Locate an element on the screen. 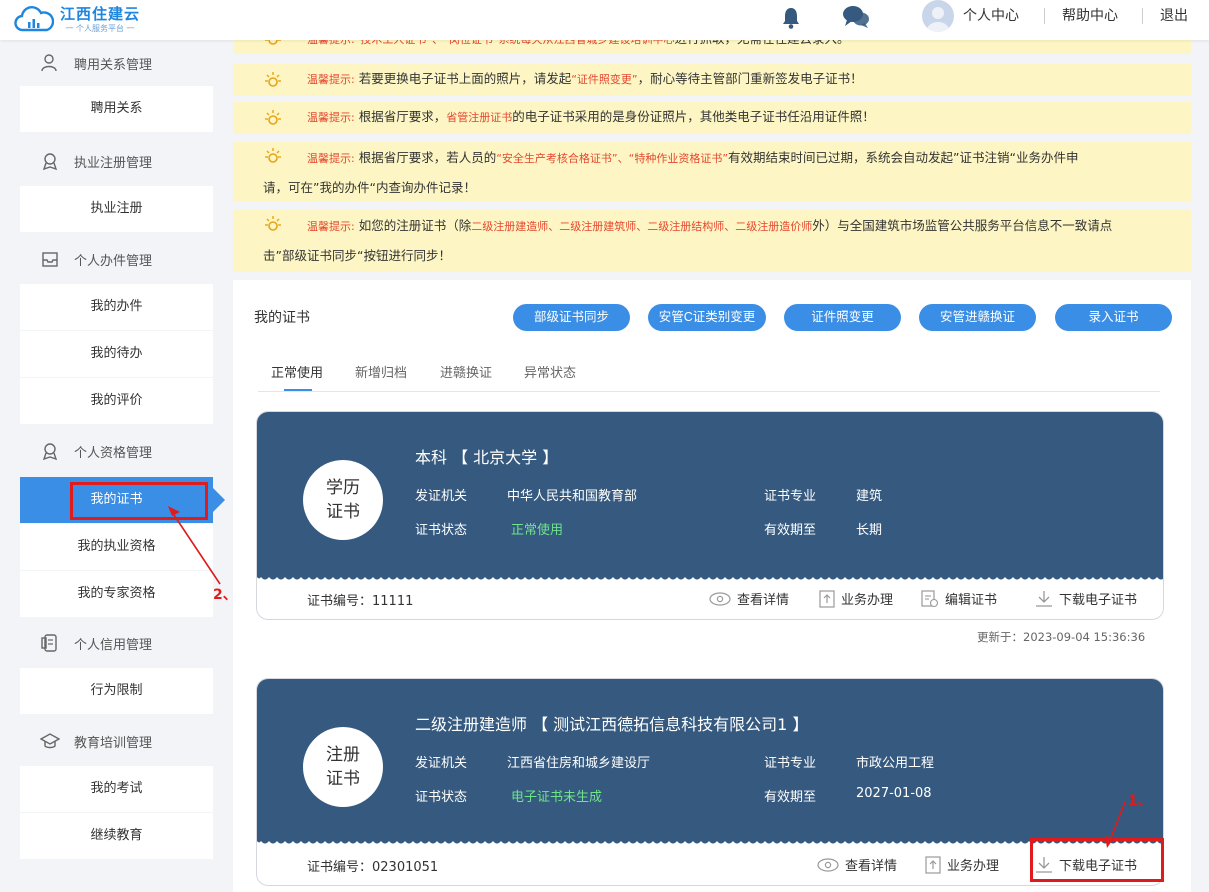  notice-text: 击”部级证书同步“按钮进行同步！ is located at coordinates (357, 255).